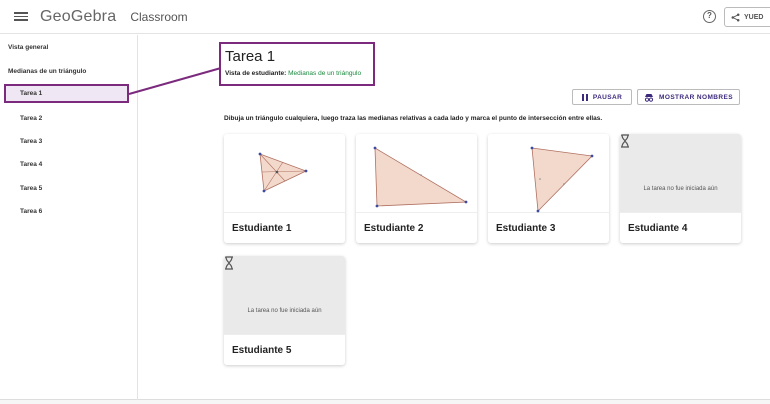  What do you see at coordinates (607, 97) in the screenshot?
I see `pause-label: PAUSAR` at bounding box center [607, 97].